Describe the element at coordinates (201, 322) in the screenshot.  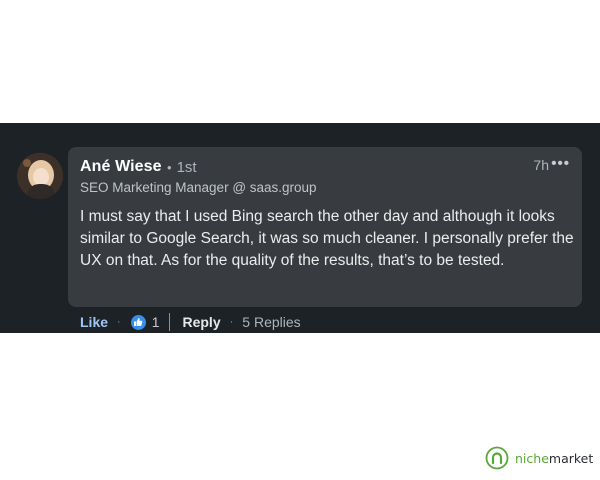
I see `reply-button: Reply` at that location.